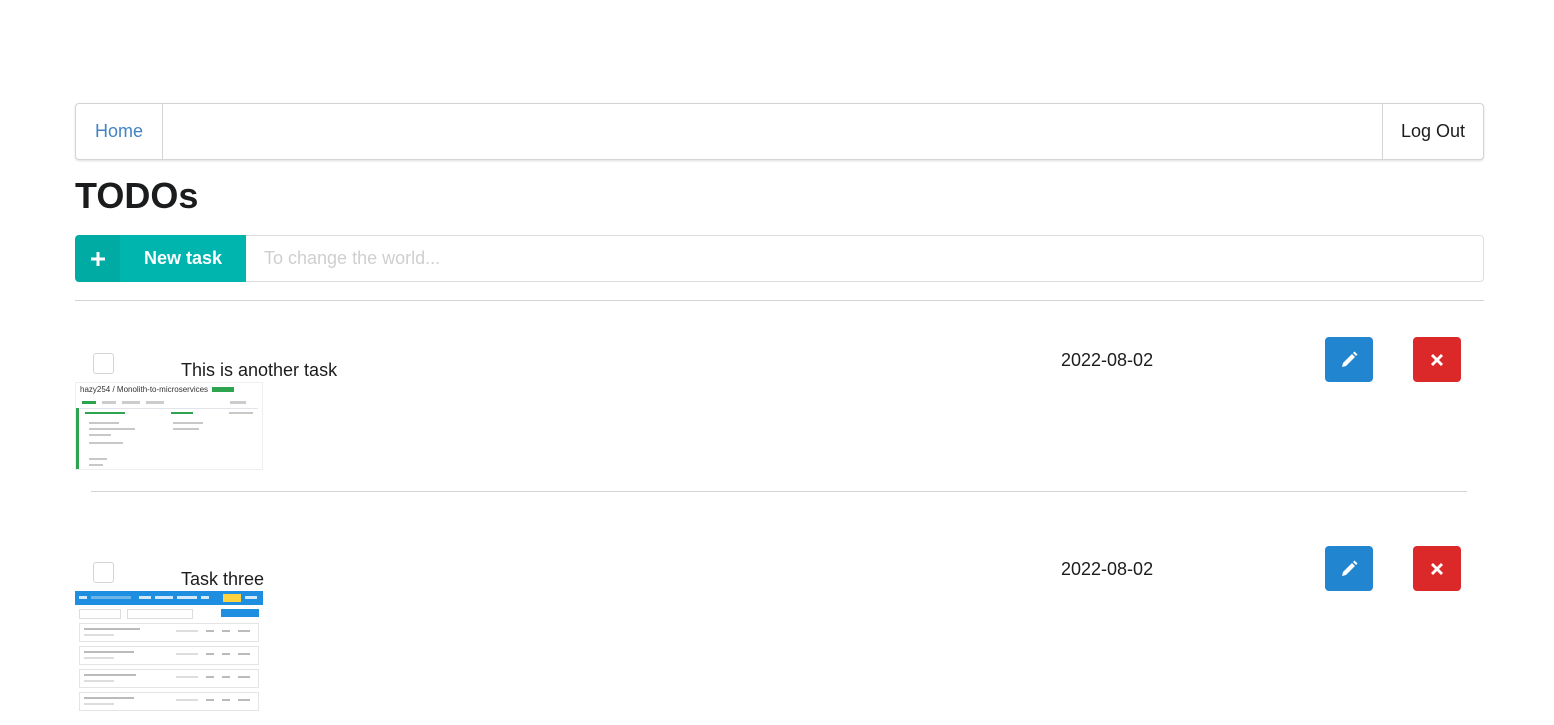 Image resolution: width=1554 pixels, height=725 pixels. Describe the element at coordinates (137, 195) in the screenshot. I see `page-title: TODOs` at that location.